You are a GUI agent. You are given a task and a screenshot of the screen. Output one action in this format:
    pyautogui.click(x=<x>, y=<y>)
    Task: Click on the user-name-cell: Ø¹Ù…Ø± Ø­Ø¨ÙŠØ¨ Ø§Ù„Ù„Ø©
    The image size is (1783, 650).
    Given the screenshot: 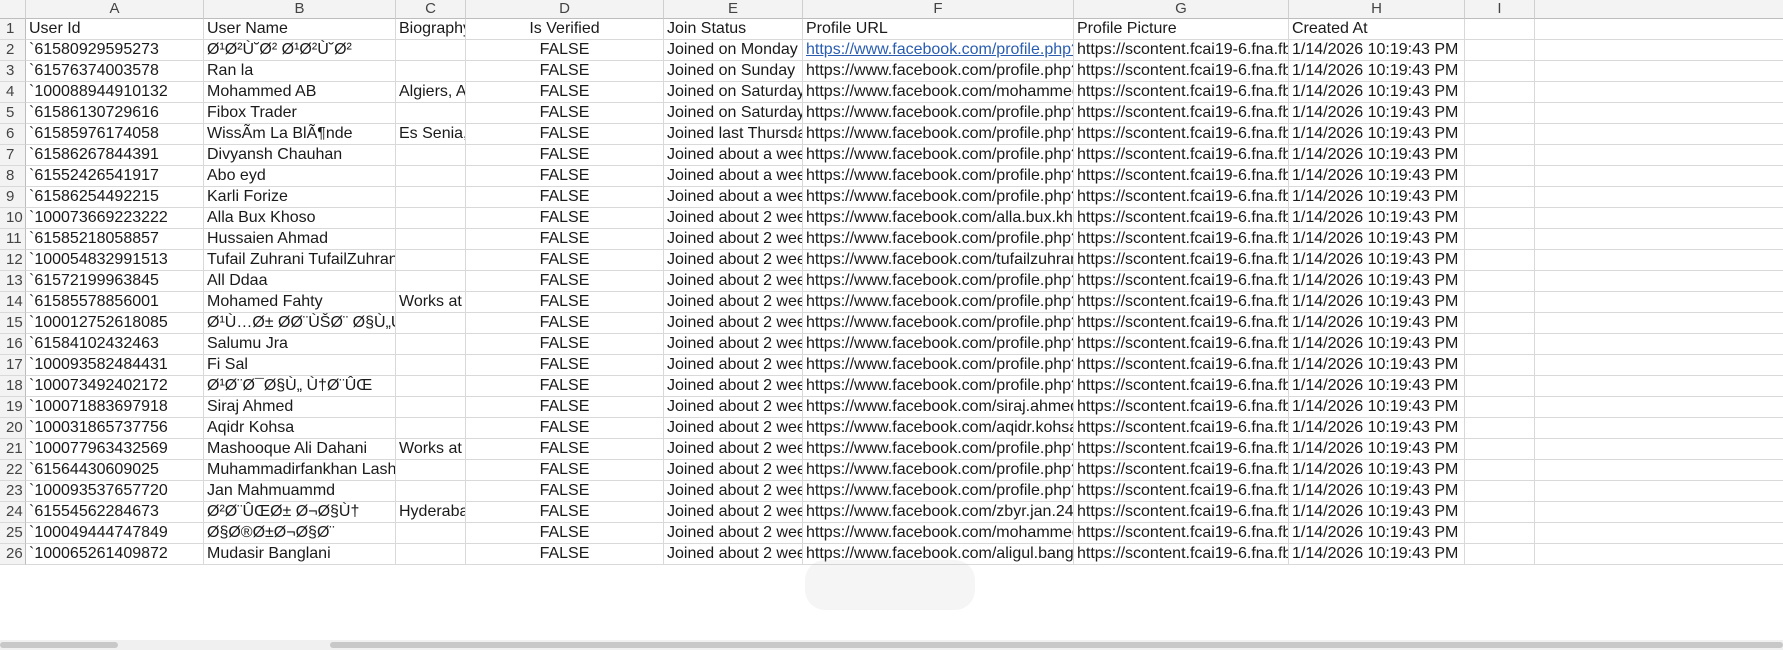 What is the action you would take?
    pyautogui.click(x=300, y=323)
    